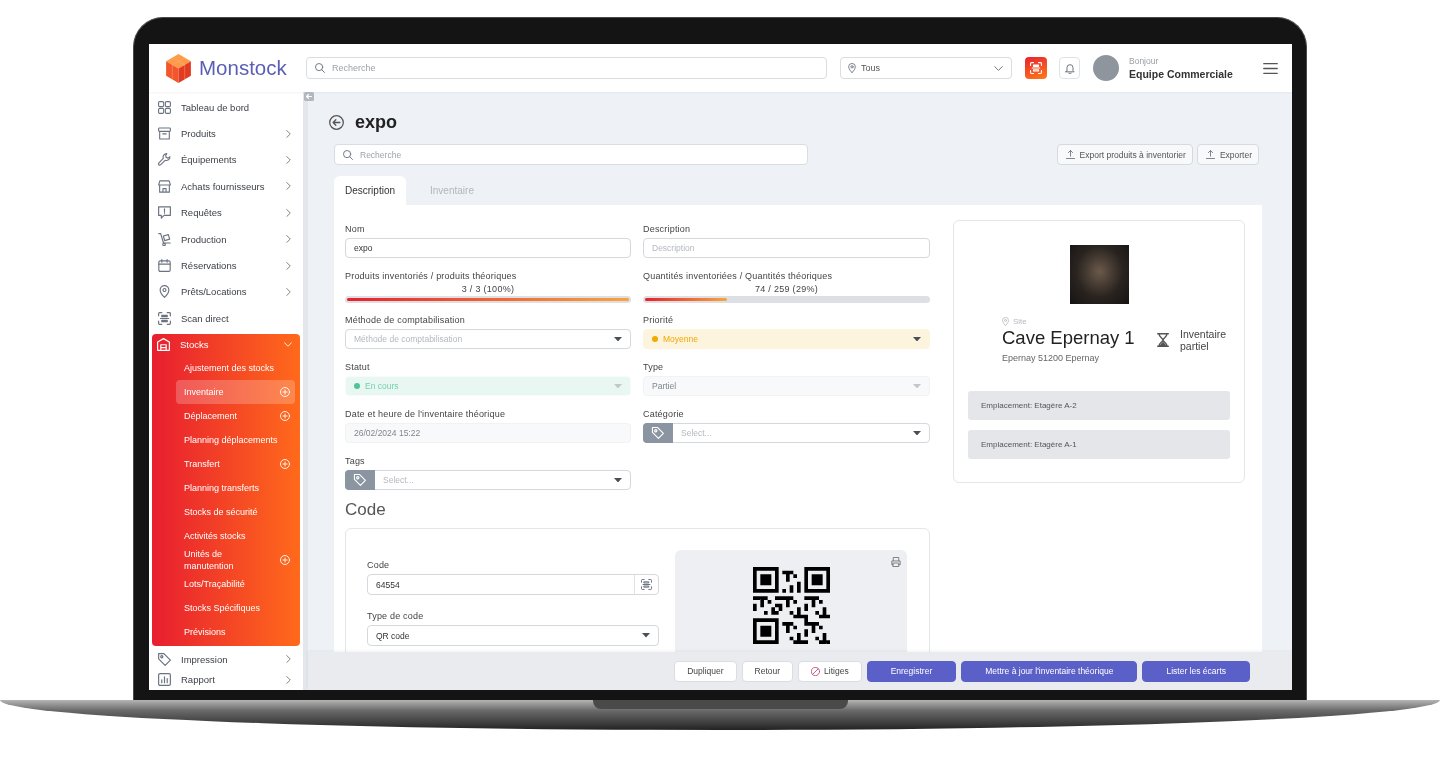  I want to click on tab: Description, so click(370, 190).